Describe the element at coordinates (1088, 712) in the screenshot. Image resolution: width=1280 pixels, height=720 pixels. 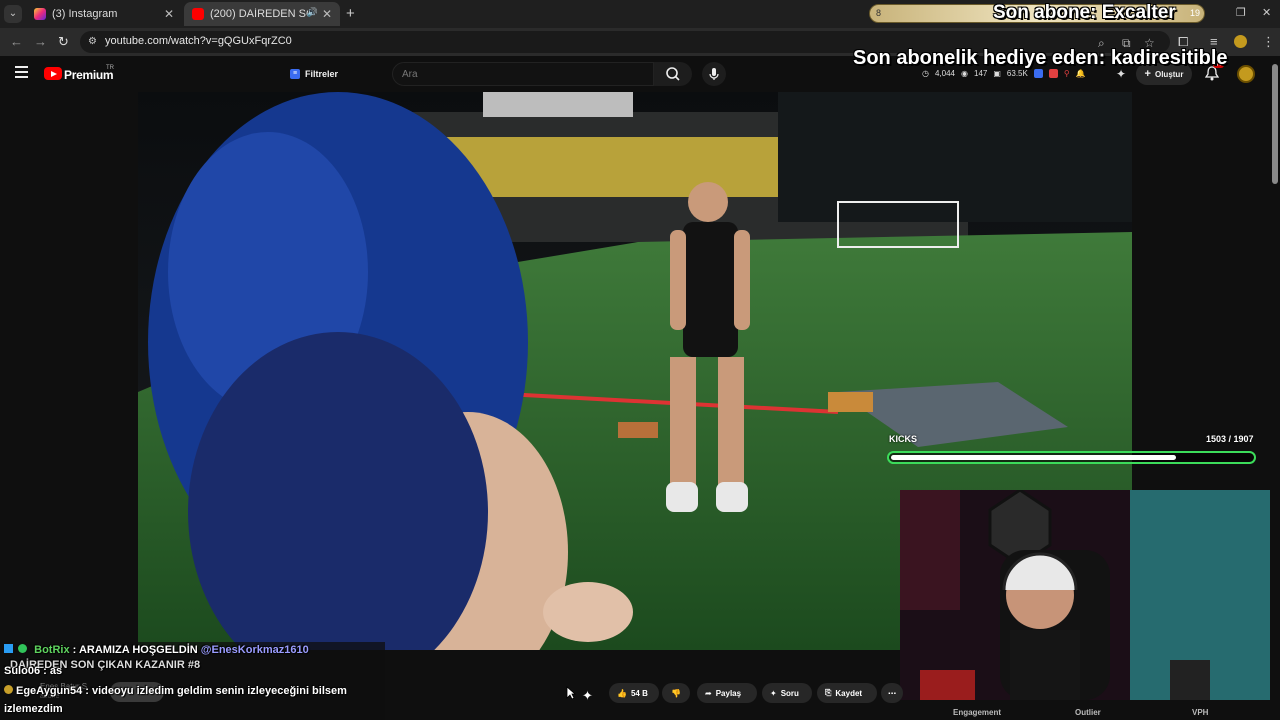
I see `tab-outlier: Outlier` at that location.